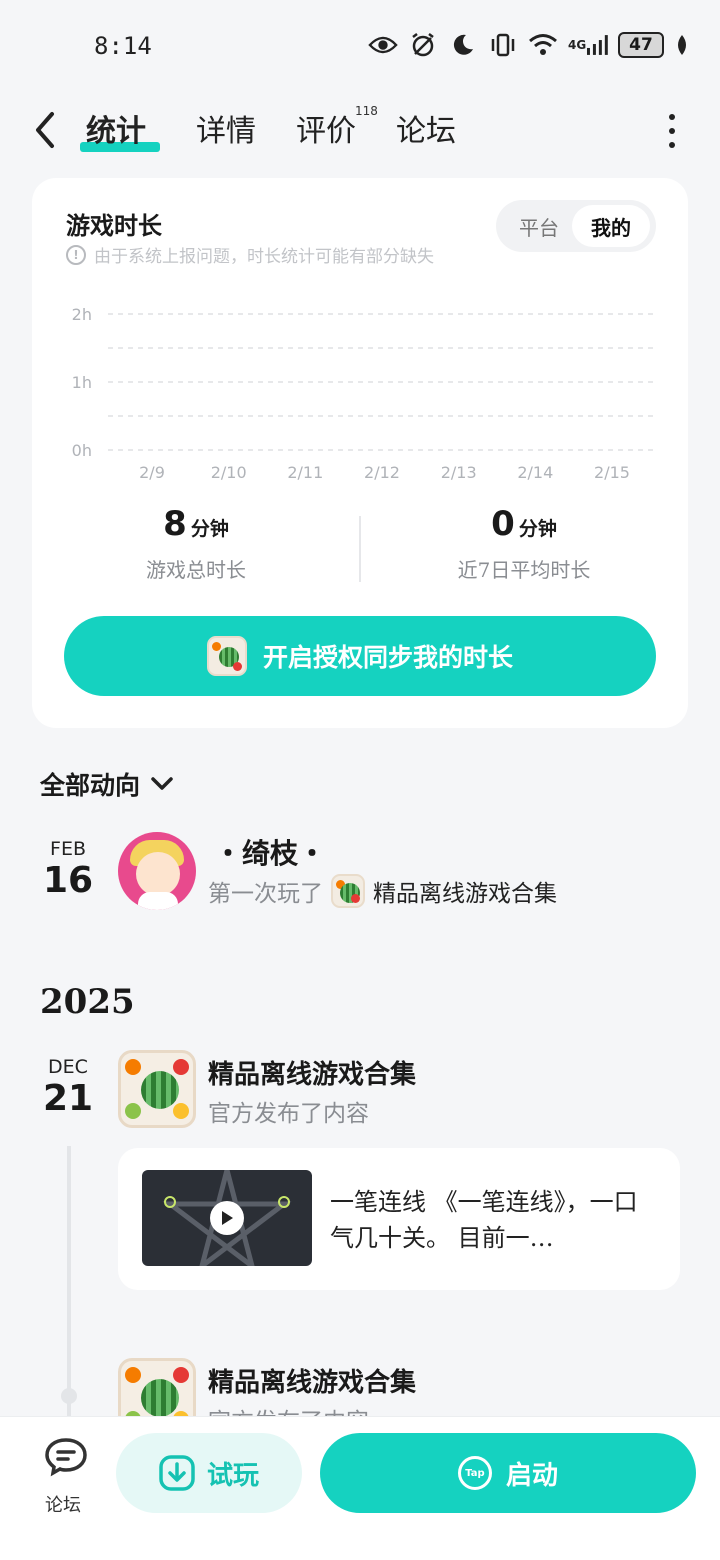 The height and width of the screenshot is (1560, 720). I want to click on taptap-logo-icon: Tap, so click(474, 1473).